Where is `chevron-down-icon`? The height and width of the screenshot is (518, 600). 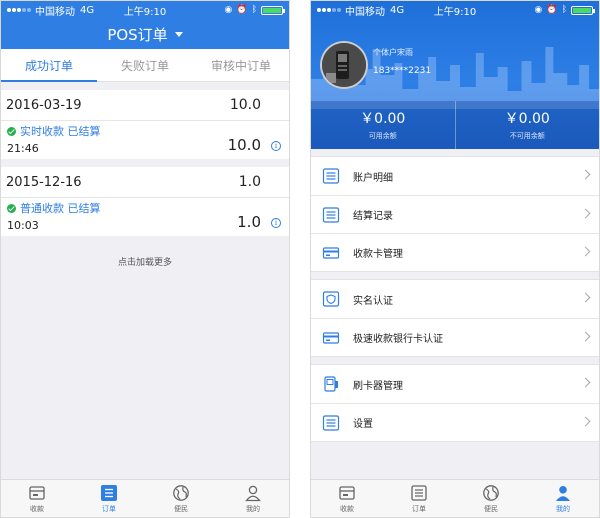 chevron-down-icon is located at coordinates (178, 34).